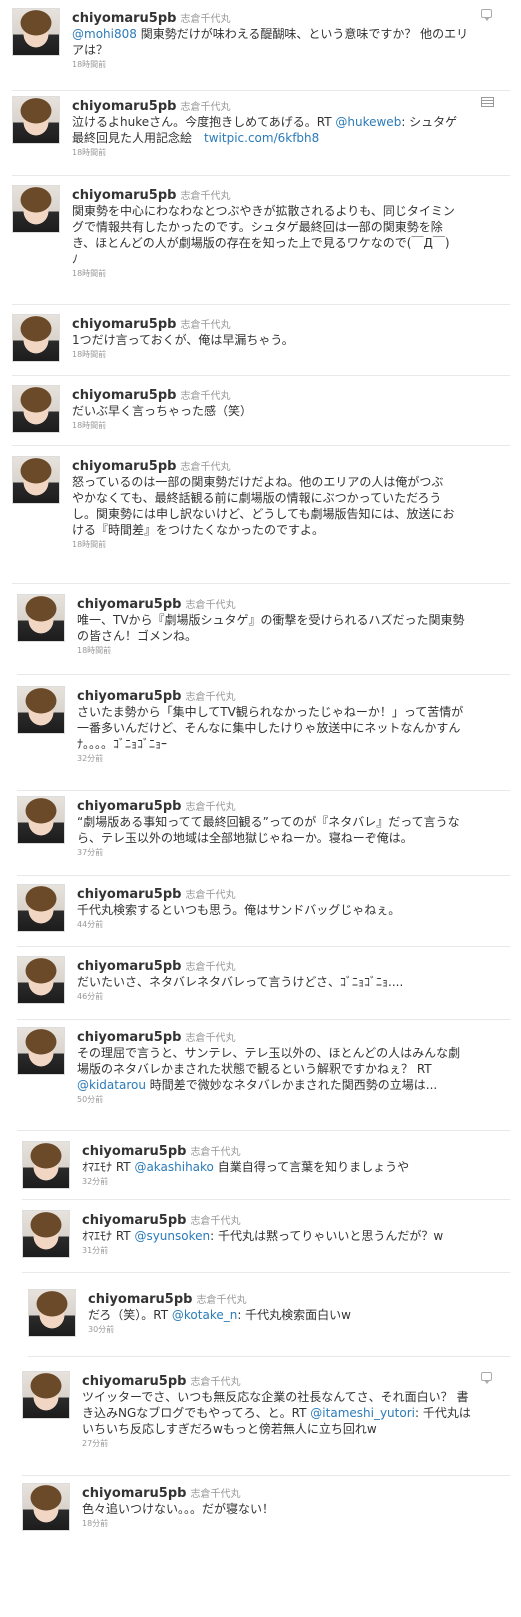 This screenshot has width=521, height=1617. What do you see at coordinates (173, 1167) in the screenshot?
I see `mention-link: @akashihako` at bounding box center [173, 1167].